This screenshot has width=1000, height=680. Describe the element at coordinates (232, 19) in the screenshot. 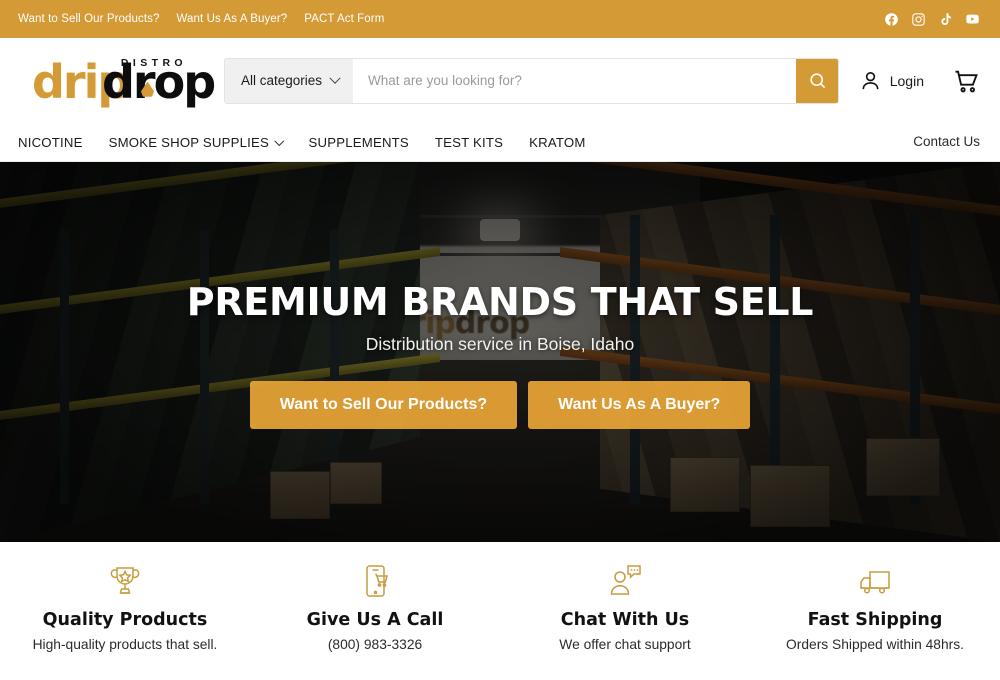

I see `topbar-link-buyer: Want Us As A Buyer?` at that location.